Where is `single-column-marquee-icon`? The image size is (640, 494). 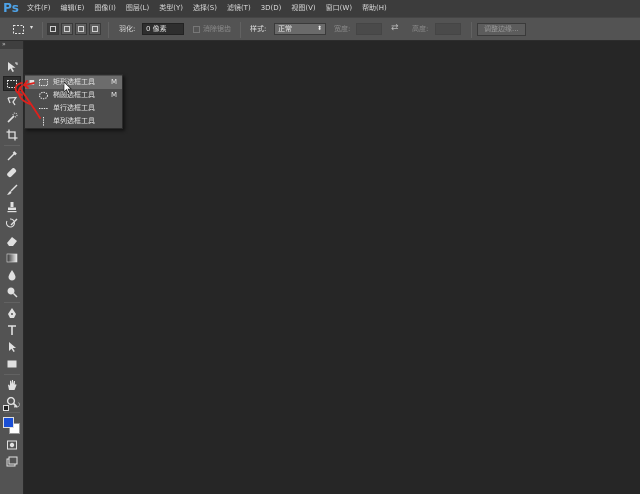
single-column-marquee-icon is located at coordinates (43, 121).